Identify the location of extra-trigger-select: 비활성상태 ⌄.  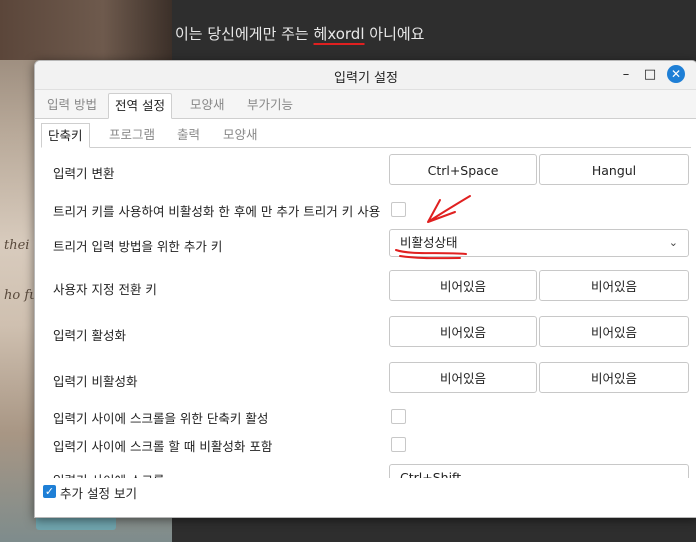
(539, 243).